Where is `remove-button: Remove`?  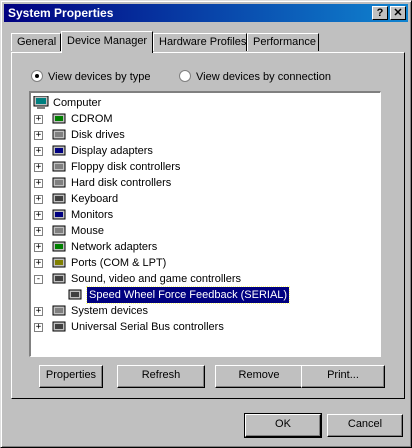
remove-button: Remove is located at coordinates (259, 376).